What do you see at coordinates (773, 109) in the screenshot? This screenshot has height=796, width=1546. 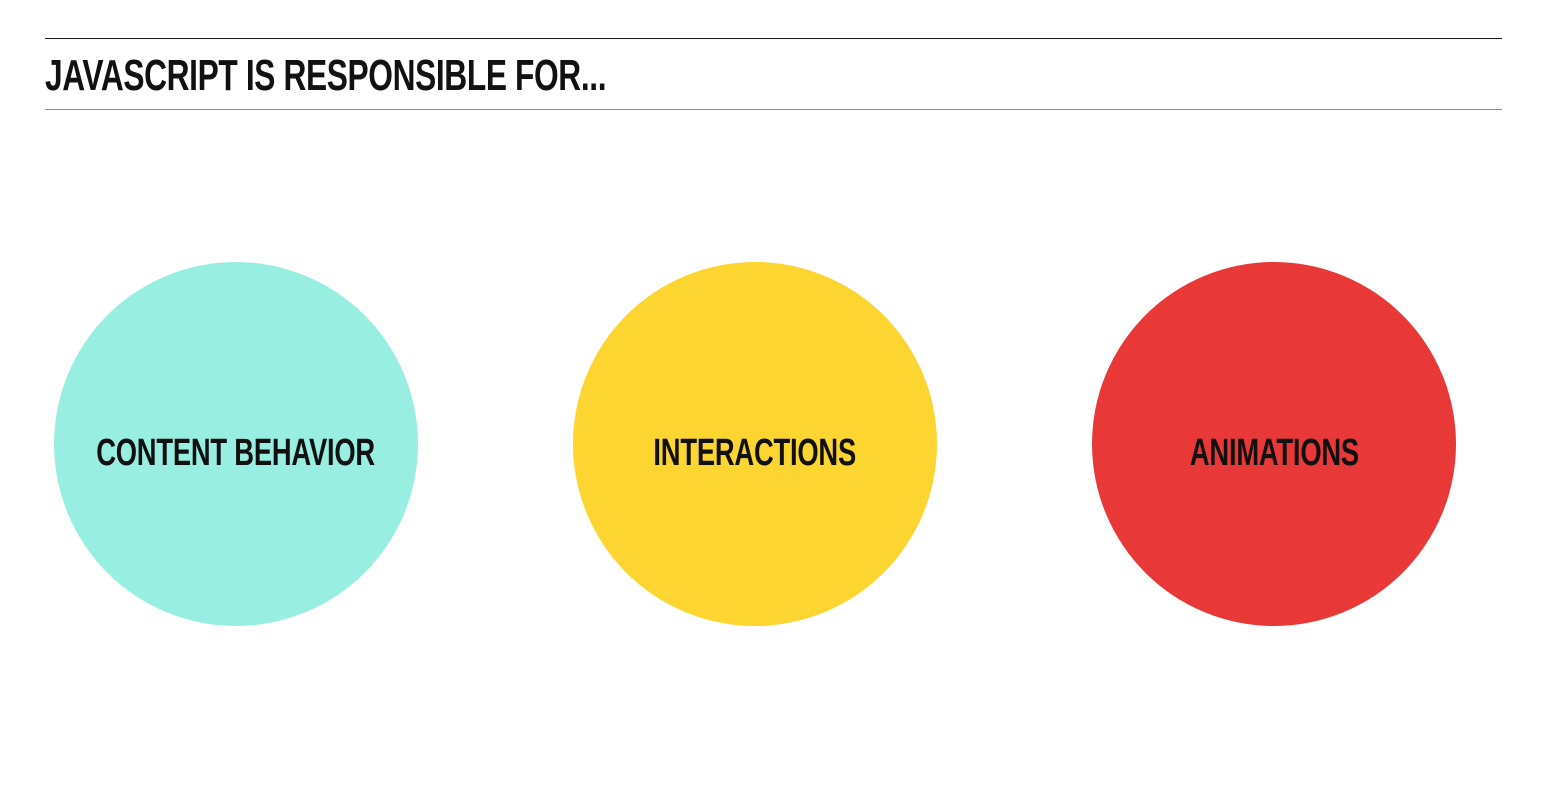 I see `title-divider` at bounding box center [773, 109].